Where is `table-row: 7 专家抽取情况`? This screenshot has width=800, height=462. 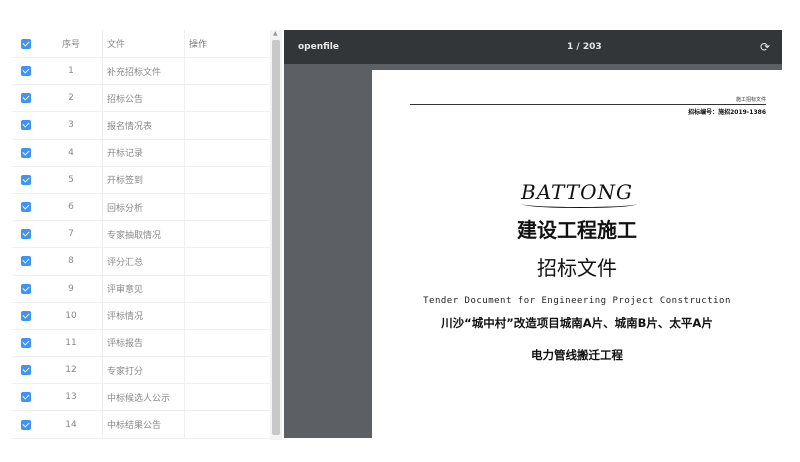
table-row: 7 专家抽取情况 is located at coordinates (141, 235).